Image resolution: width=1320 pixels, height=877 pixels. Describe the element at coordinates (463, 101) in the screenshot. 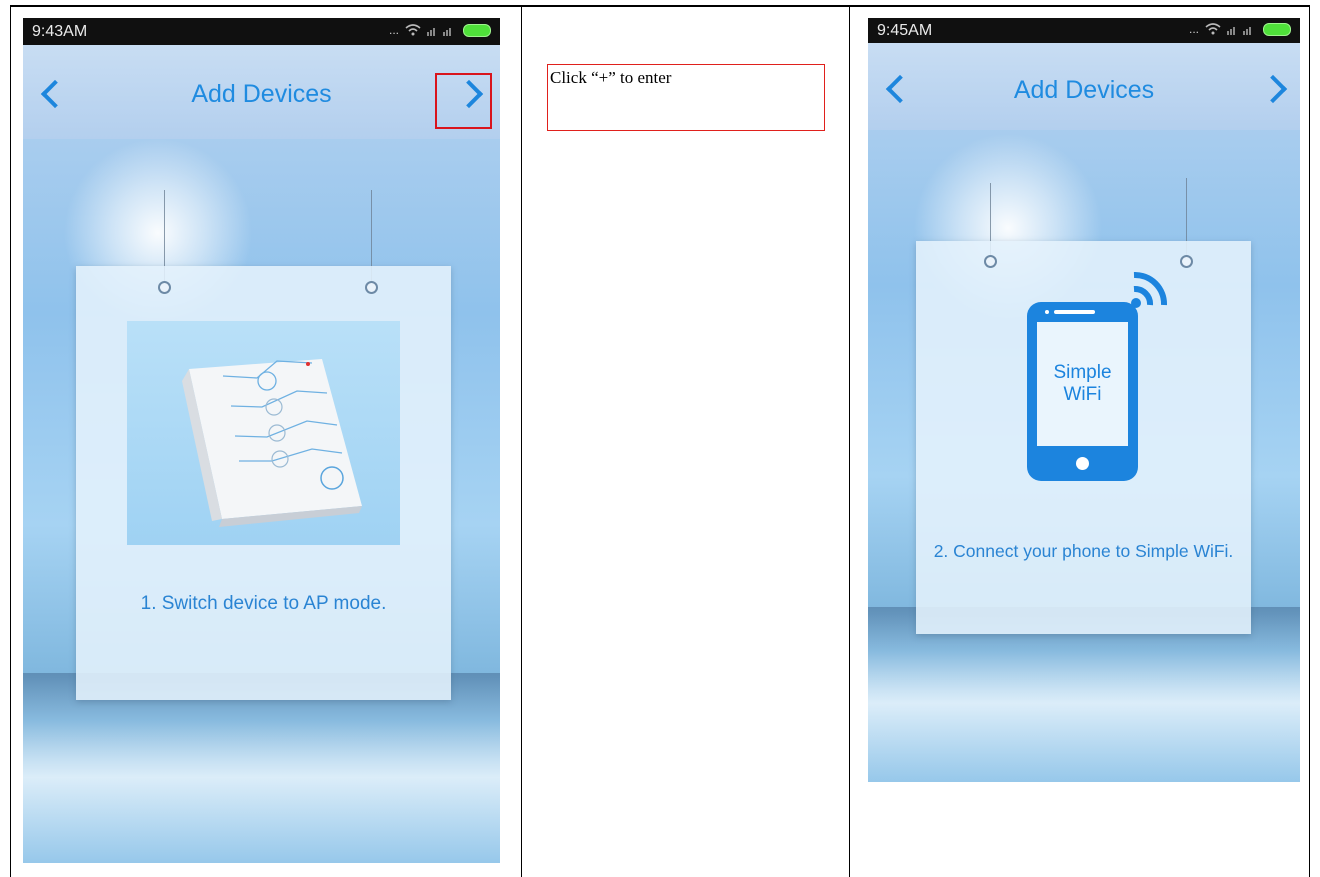

I see `next-button-highlight` at that location.